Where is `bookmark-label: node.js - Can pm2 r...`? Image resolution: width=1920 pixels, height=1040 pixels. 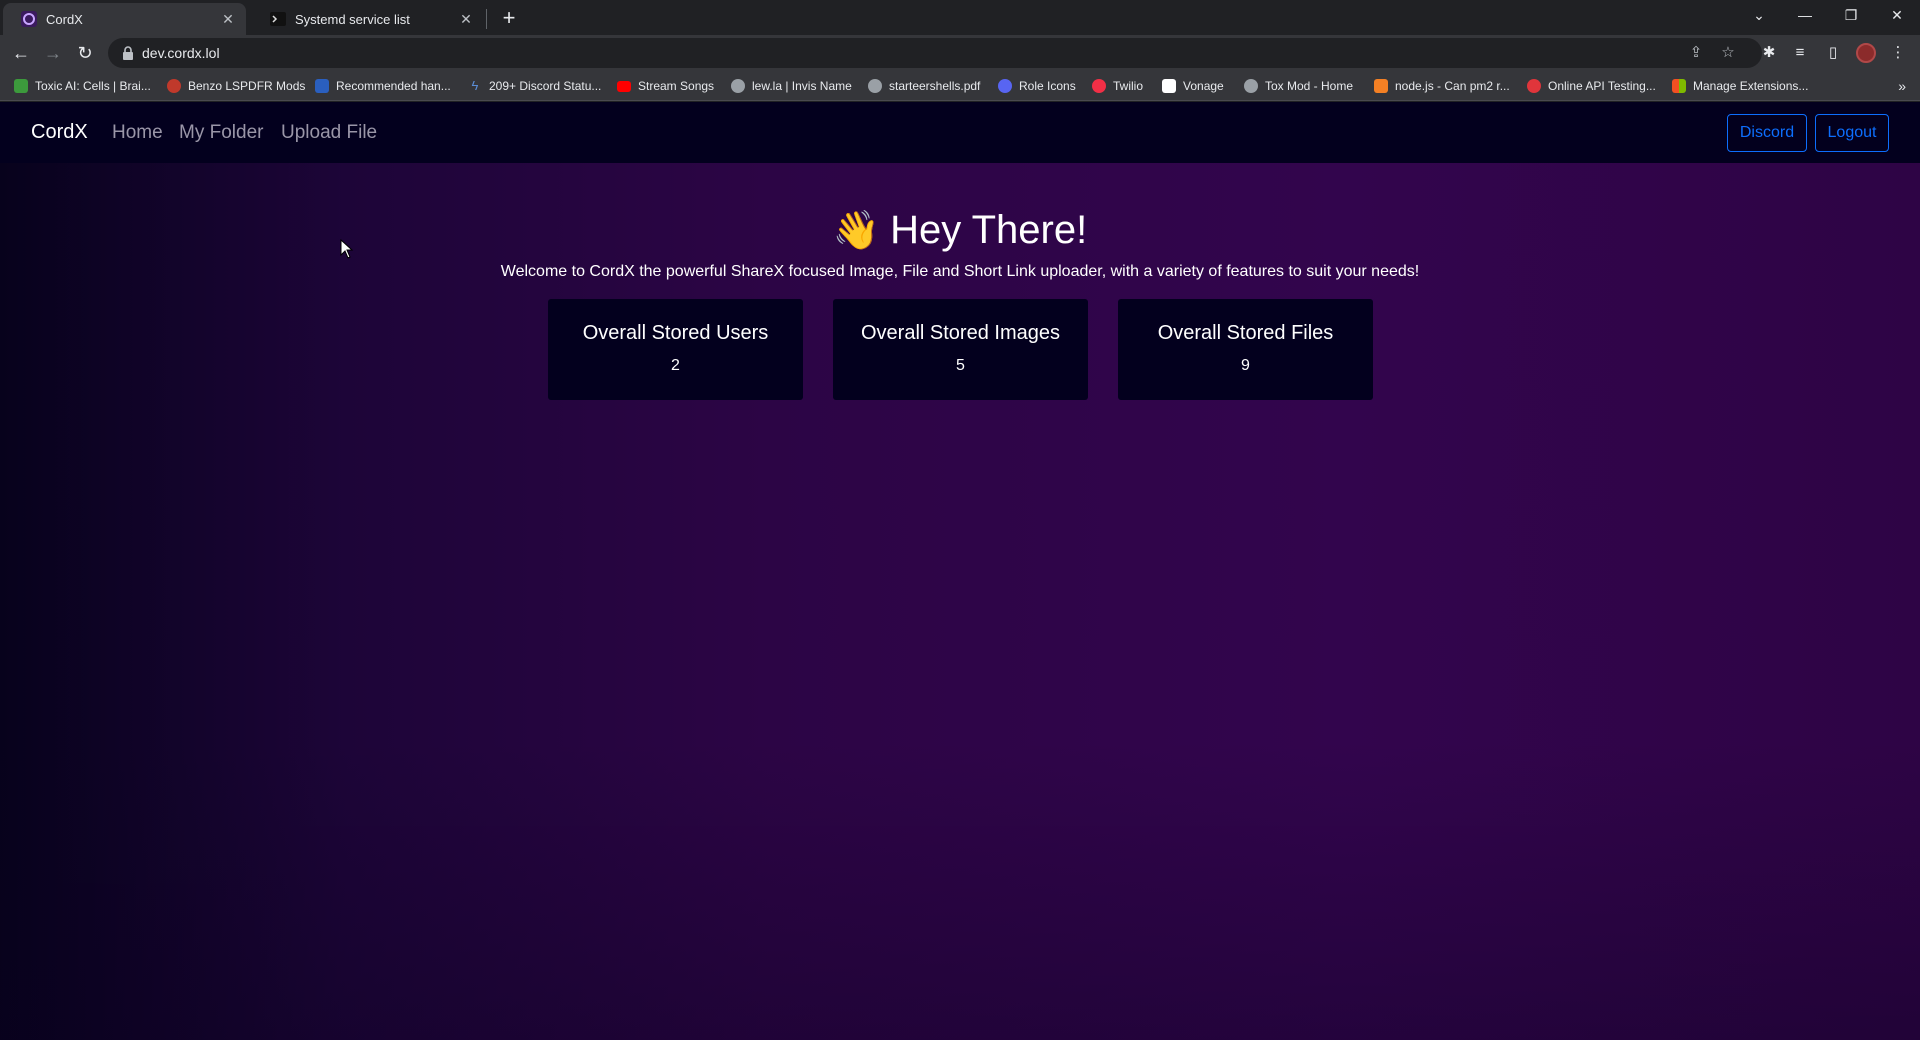 bookmark-label: node.js - Can pm2 r... is located at coordinates (1452, 86).